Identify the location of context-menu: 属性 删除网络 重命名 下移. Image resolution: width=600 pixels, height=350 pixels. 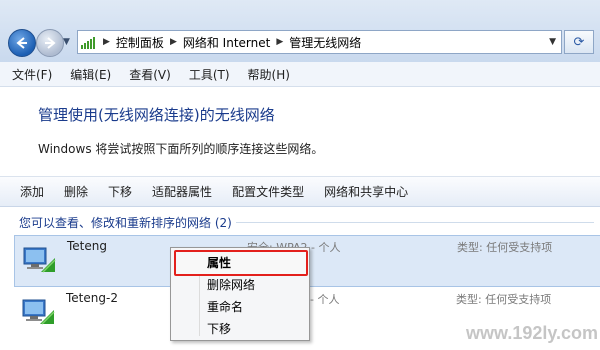
(240, 294).